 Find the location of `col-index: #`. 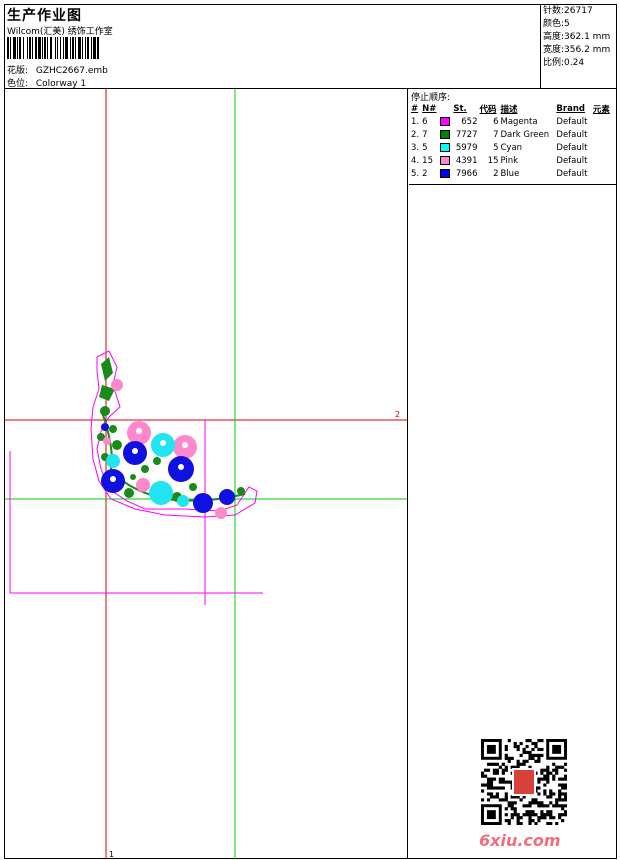

col-index: # is located at coordinates (415, 108).